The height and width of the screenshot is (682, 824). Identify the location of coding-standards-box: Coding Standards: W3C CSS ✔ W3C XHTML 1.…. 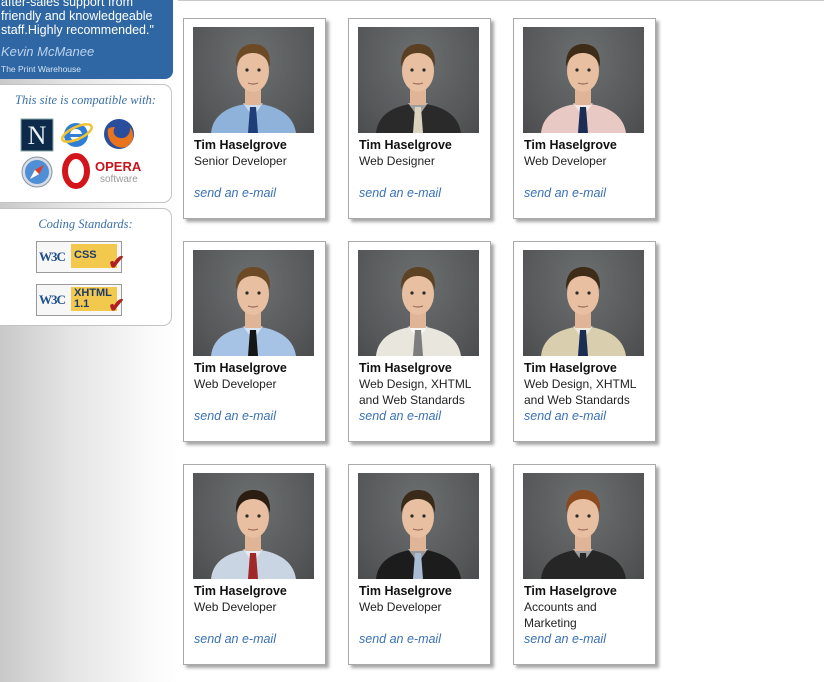
(86, 267).